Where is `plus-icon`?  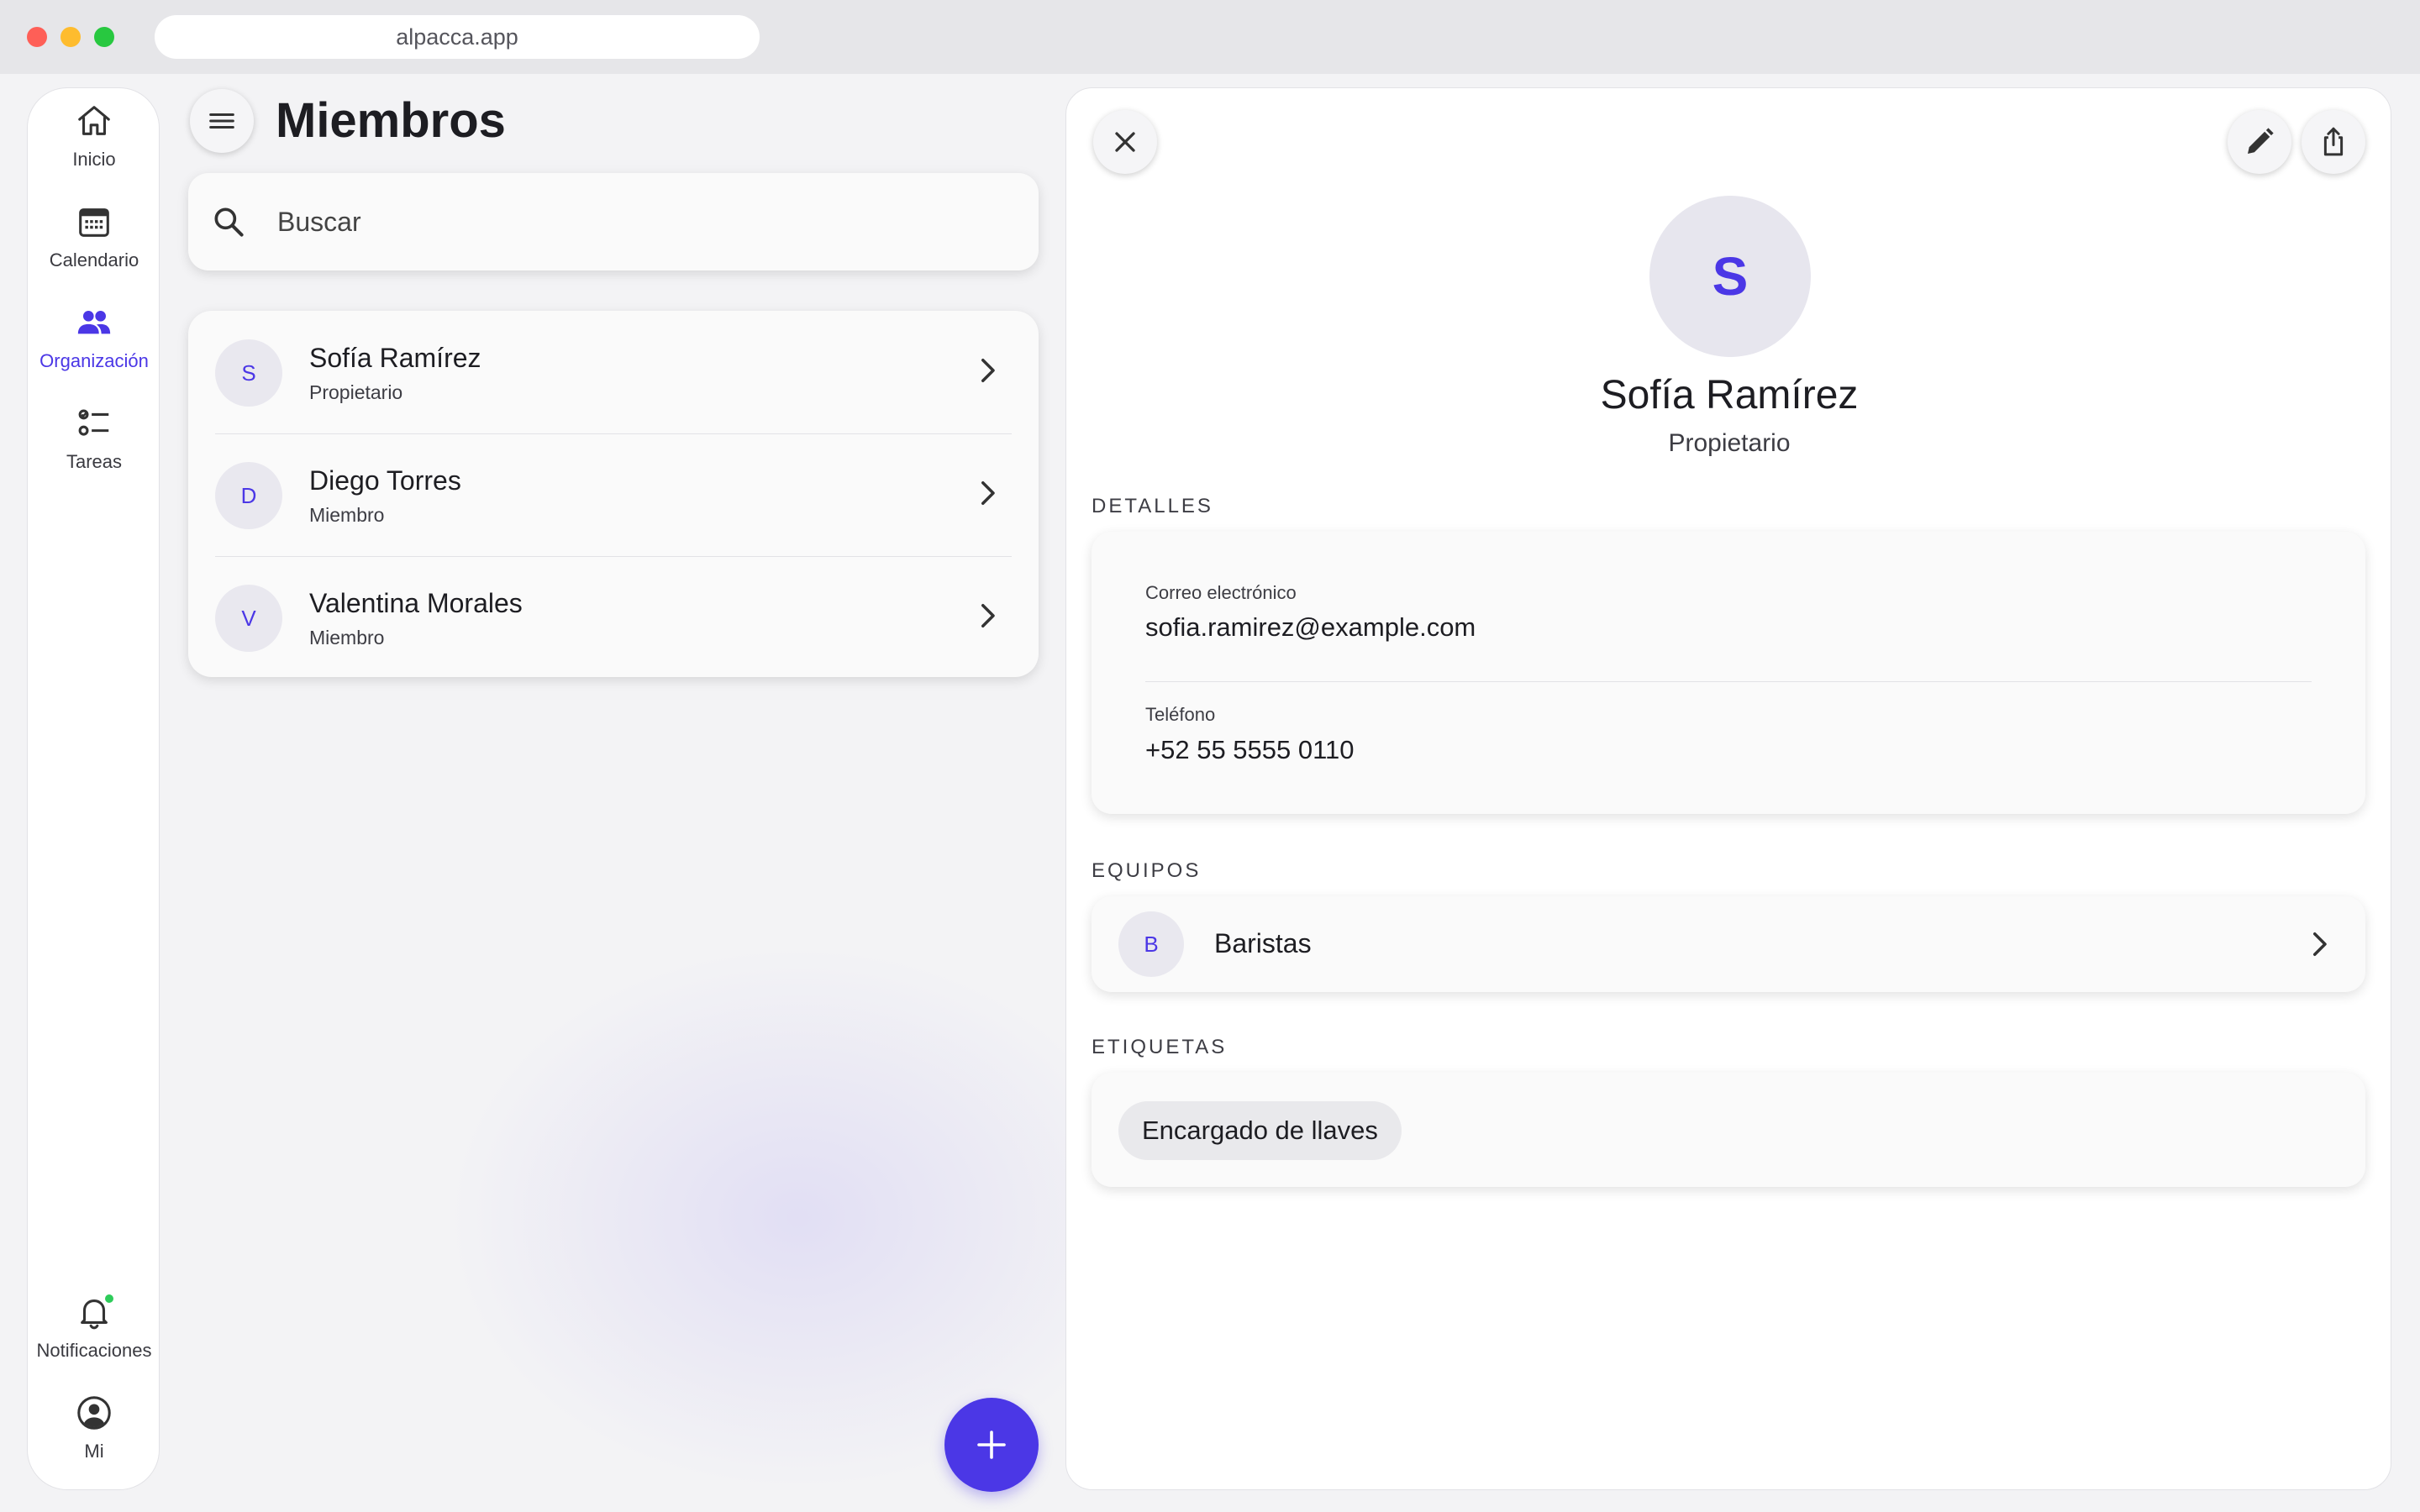 plus-icon is located at coordinates (992, 1445).